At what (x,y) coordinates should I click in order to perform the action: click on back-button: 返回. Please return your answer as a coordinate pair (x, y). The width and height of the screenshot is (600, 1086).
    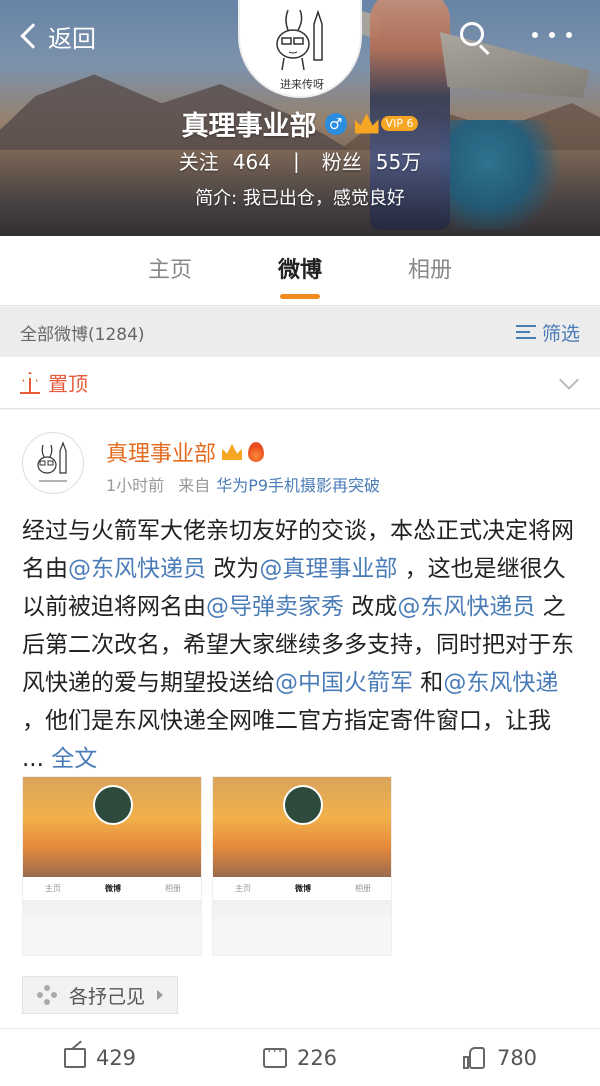
    Looking at the image, I should click on (57, 36).